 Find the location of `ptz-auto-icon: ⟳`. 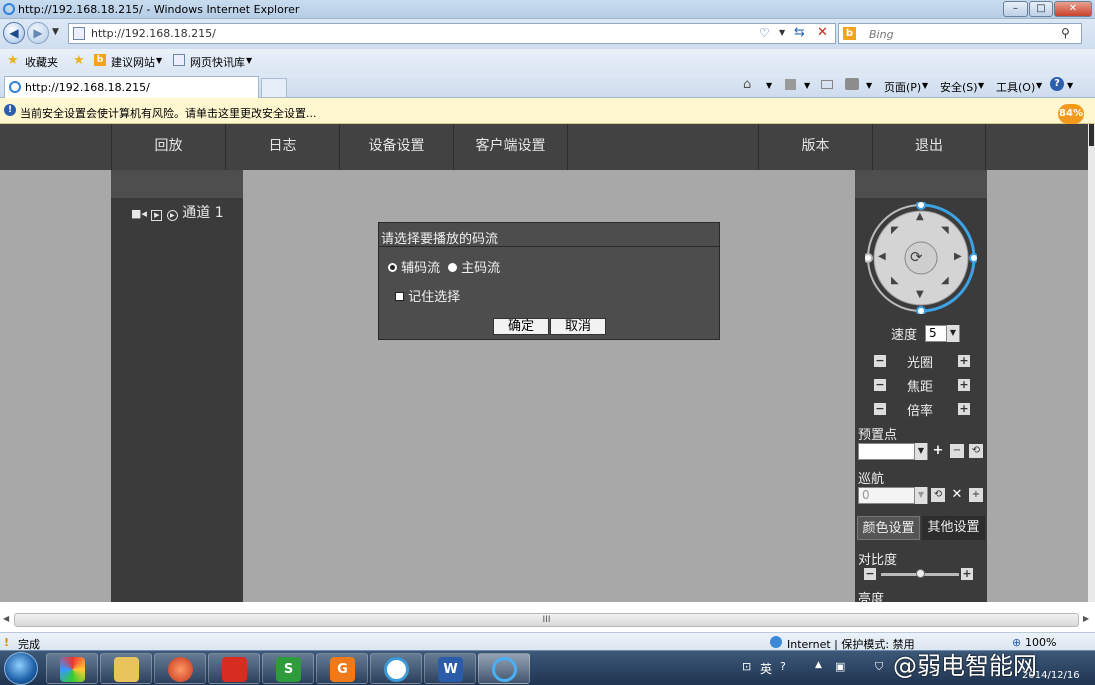

ptz-auto-icon: ⟳ is located at coordinates (916, 257).